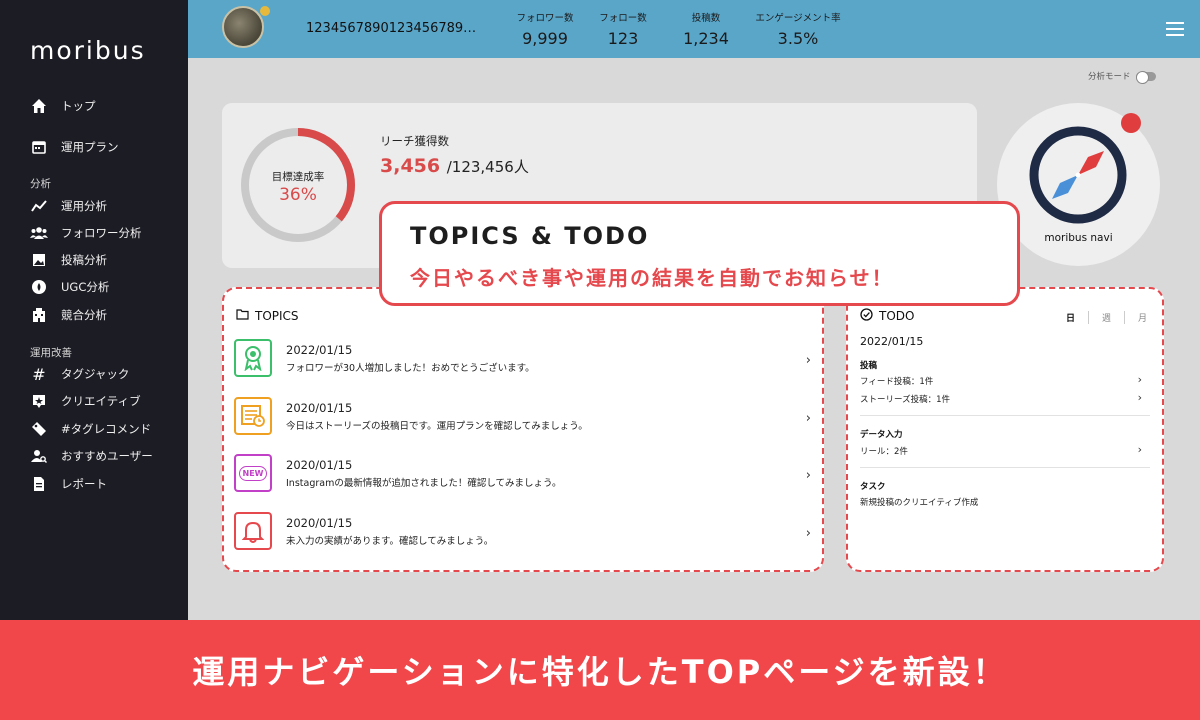  What do you see at coordinates (1005, 450) in the screenshot?
I see `todo-item-reel: リール：2件 ›` at bounding box center [1005, 450].